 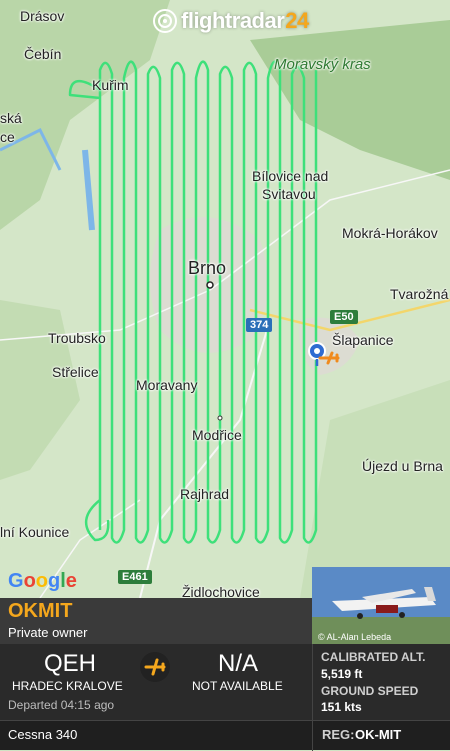 What do you see at coordinates (344, 317) in the screenshot?
I see `road-shield-e50: E50` at bounding box center [344, 317].